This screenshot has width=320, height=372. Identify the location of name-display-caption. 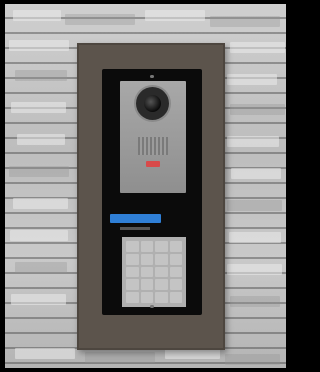
(135, 228).